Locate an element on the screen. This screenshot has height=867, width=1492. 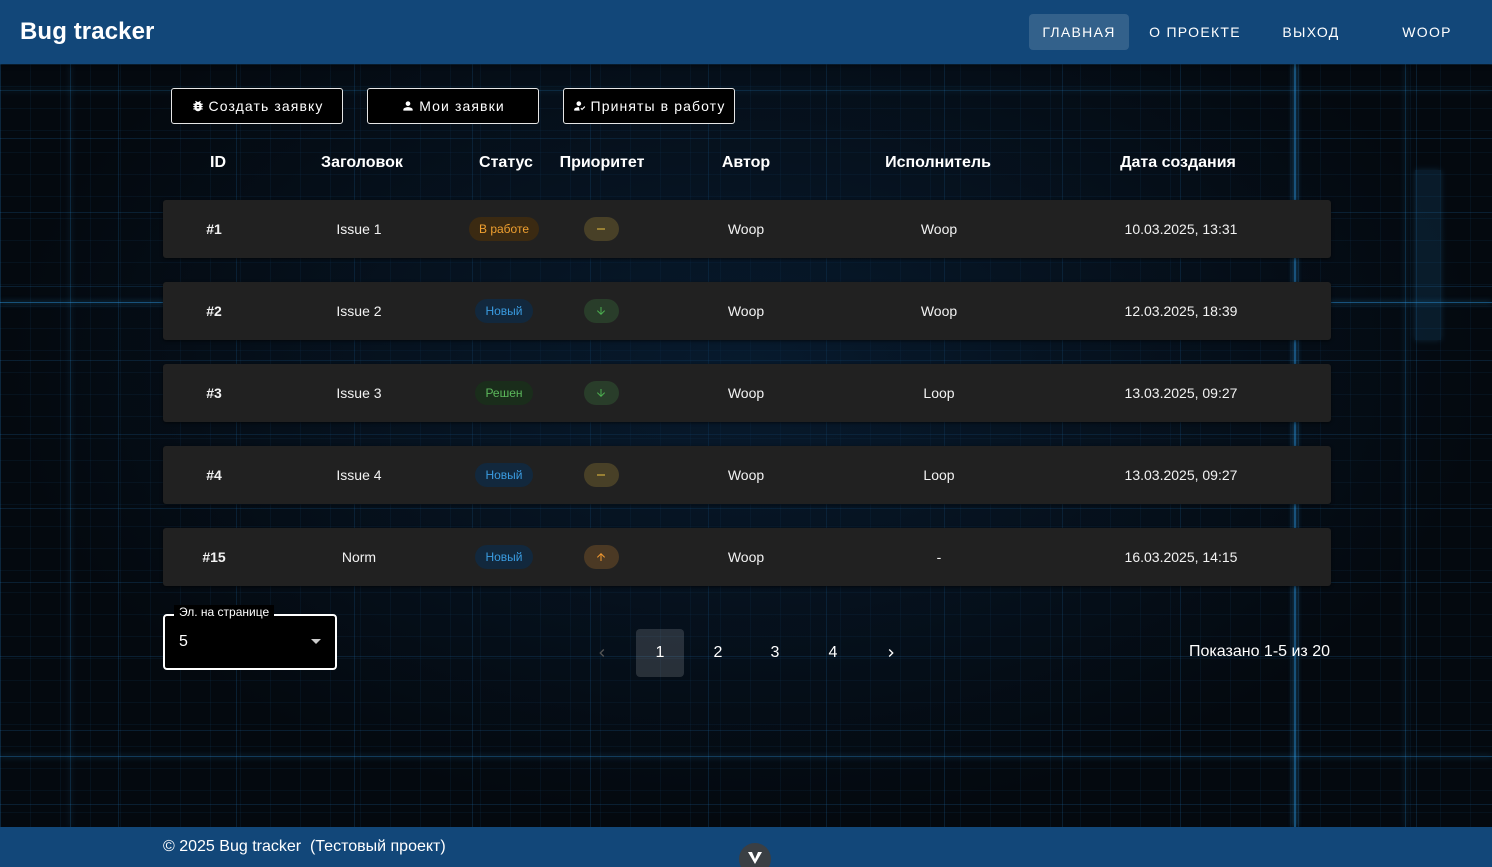
create-issue-button: Создать заявку is located at coordinates (257, 106).